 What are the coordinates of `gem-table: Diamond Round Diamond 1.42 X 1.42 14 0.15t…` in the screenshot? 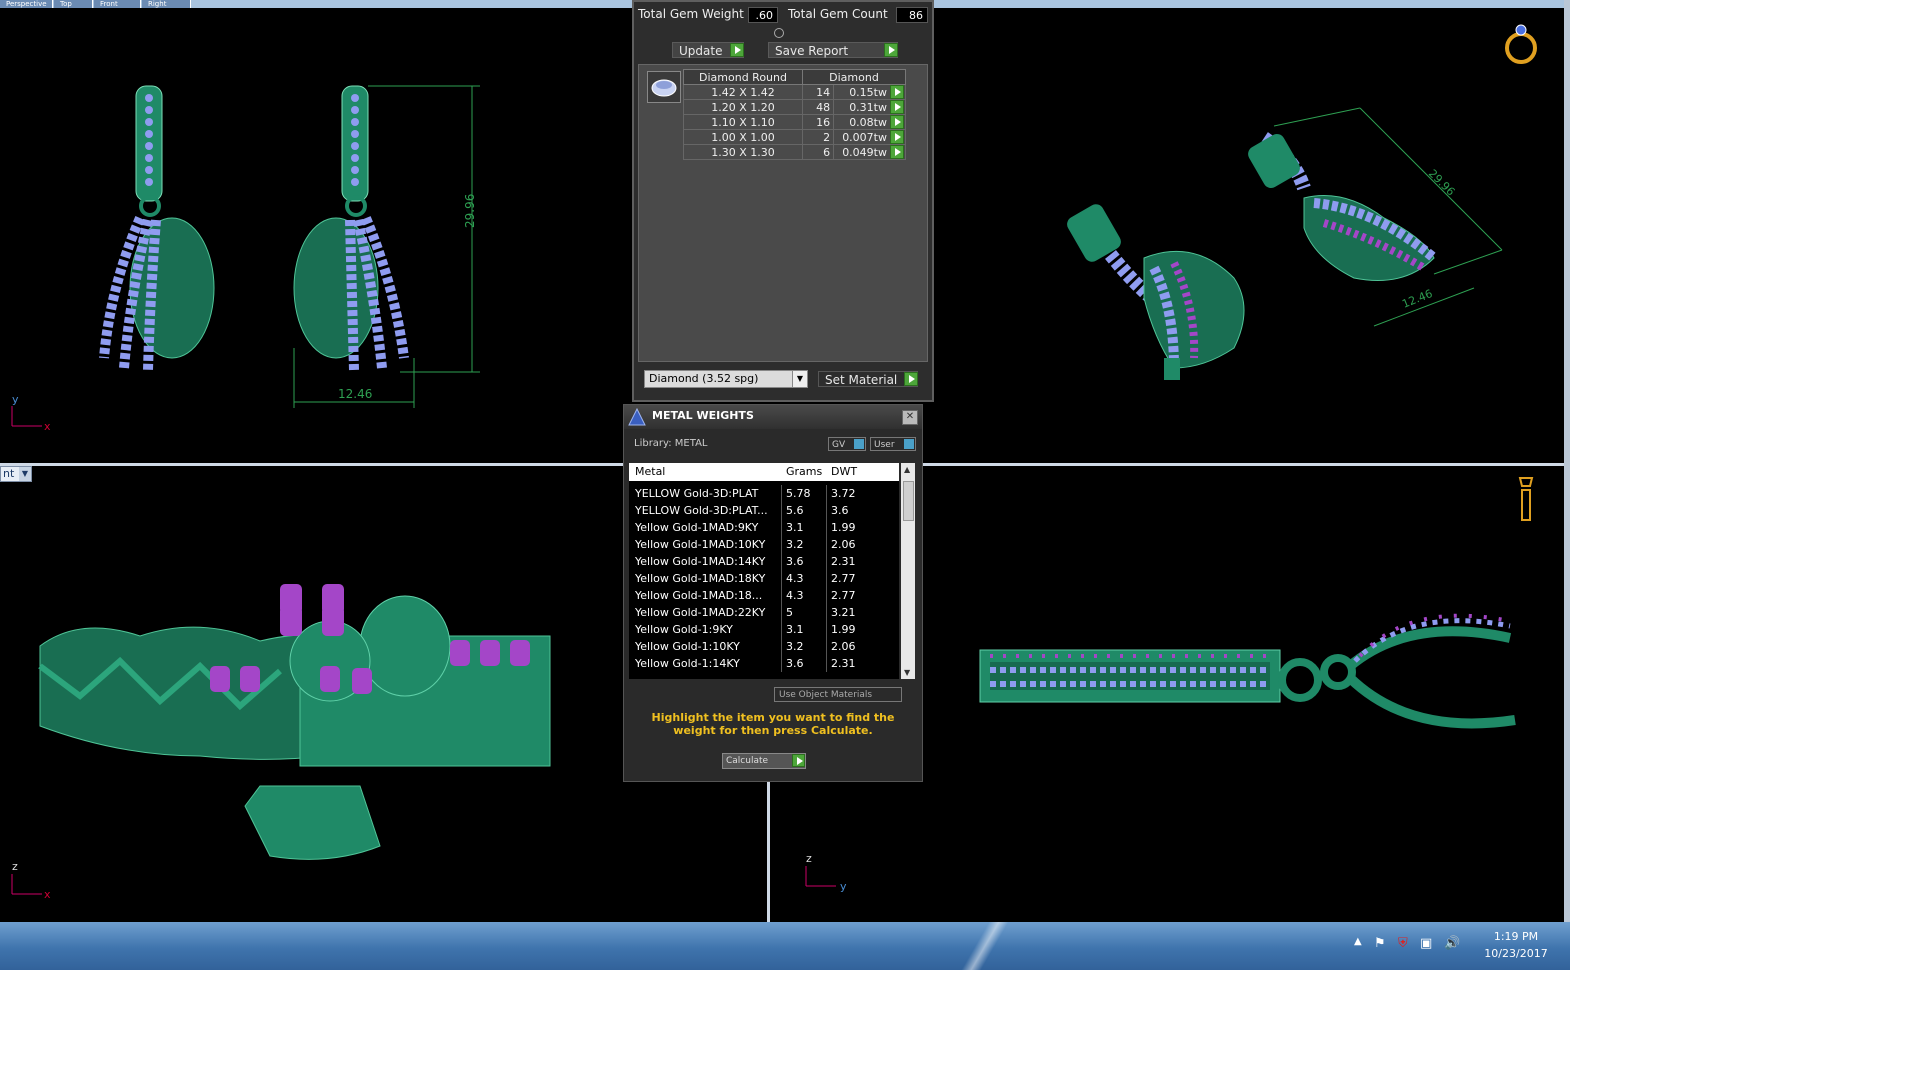 It's located at (794, 114).